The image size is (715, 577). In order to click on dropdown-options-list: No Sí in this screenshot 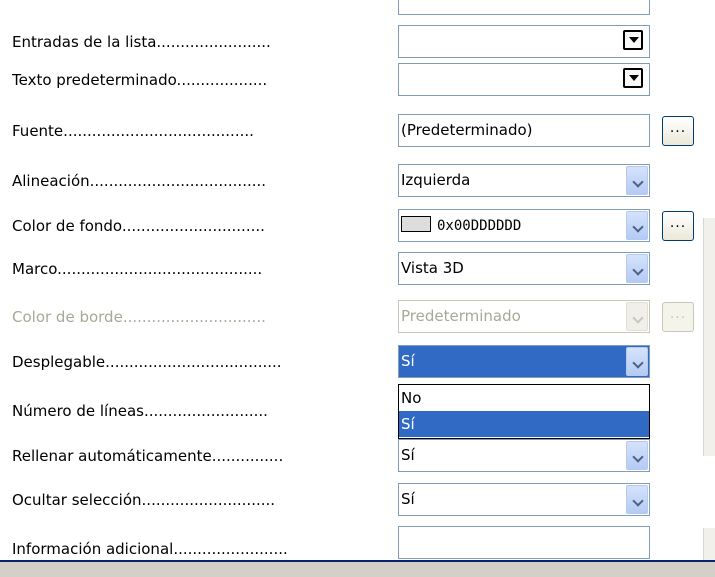, I will do `click(524, 411)`.